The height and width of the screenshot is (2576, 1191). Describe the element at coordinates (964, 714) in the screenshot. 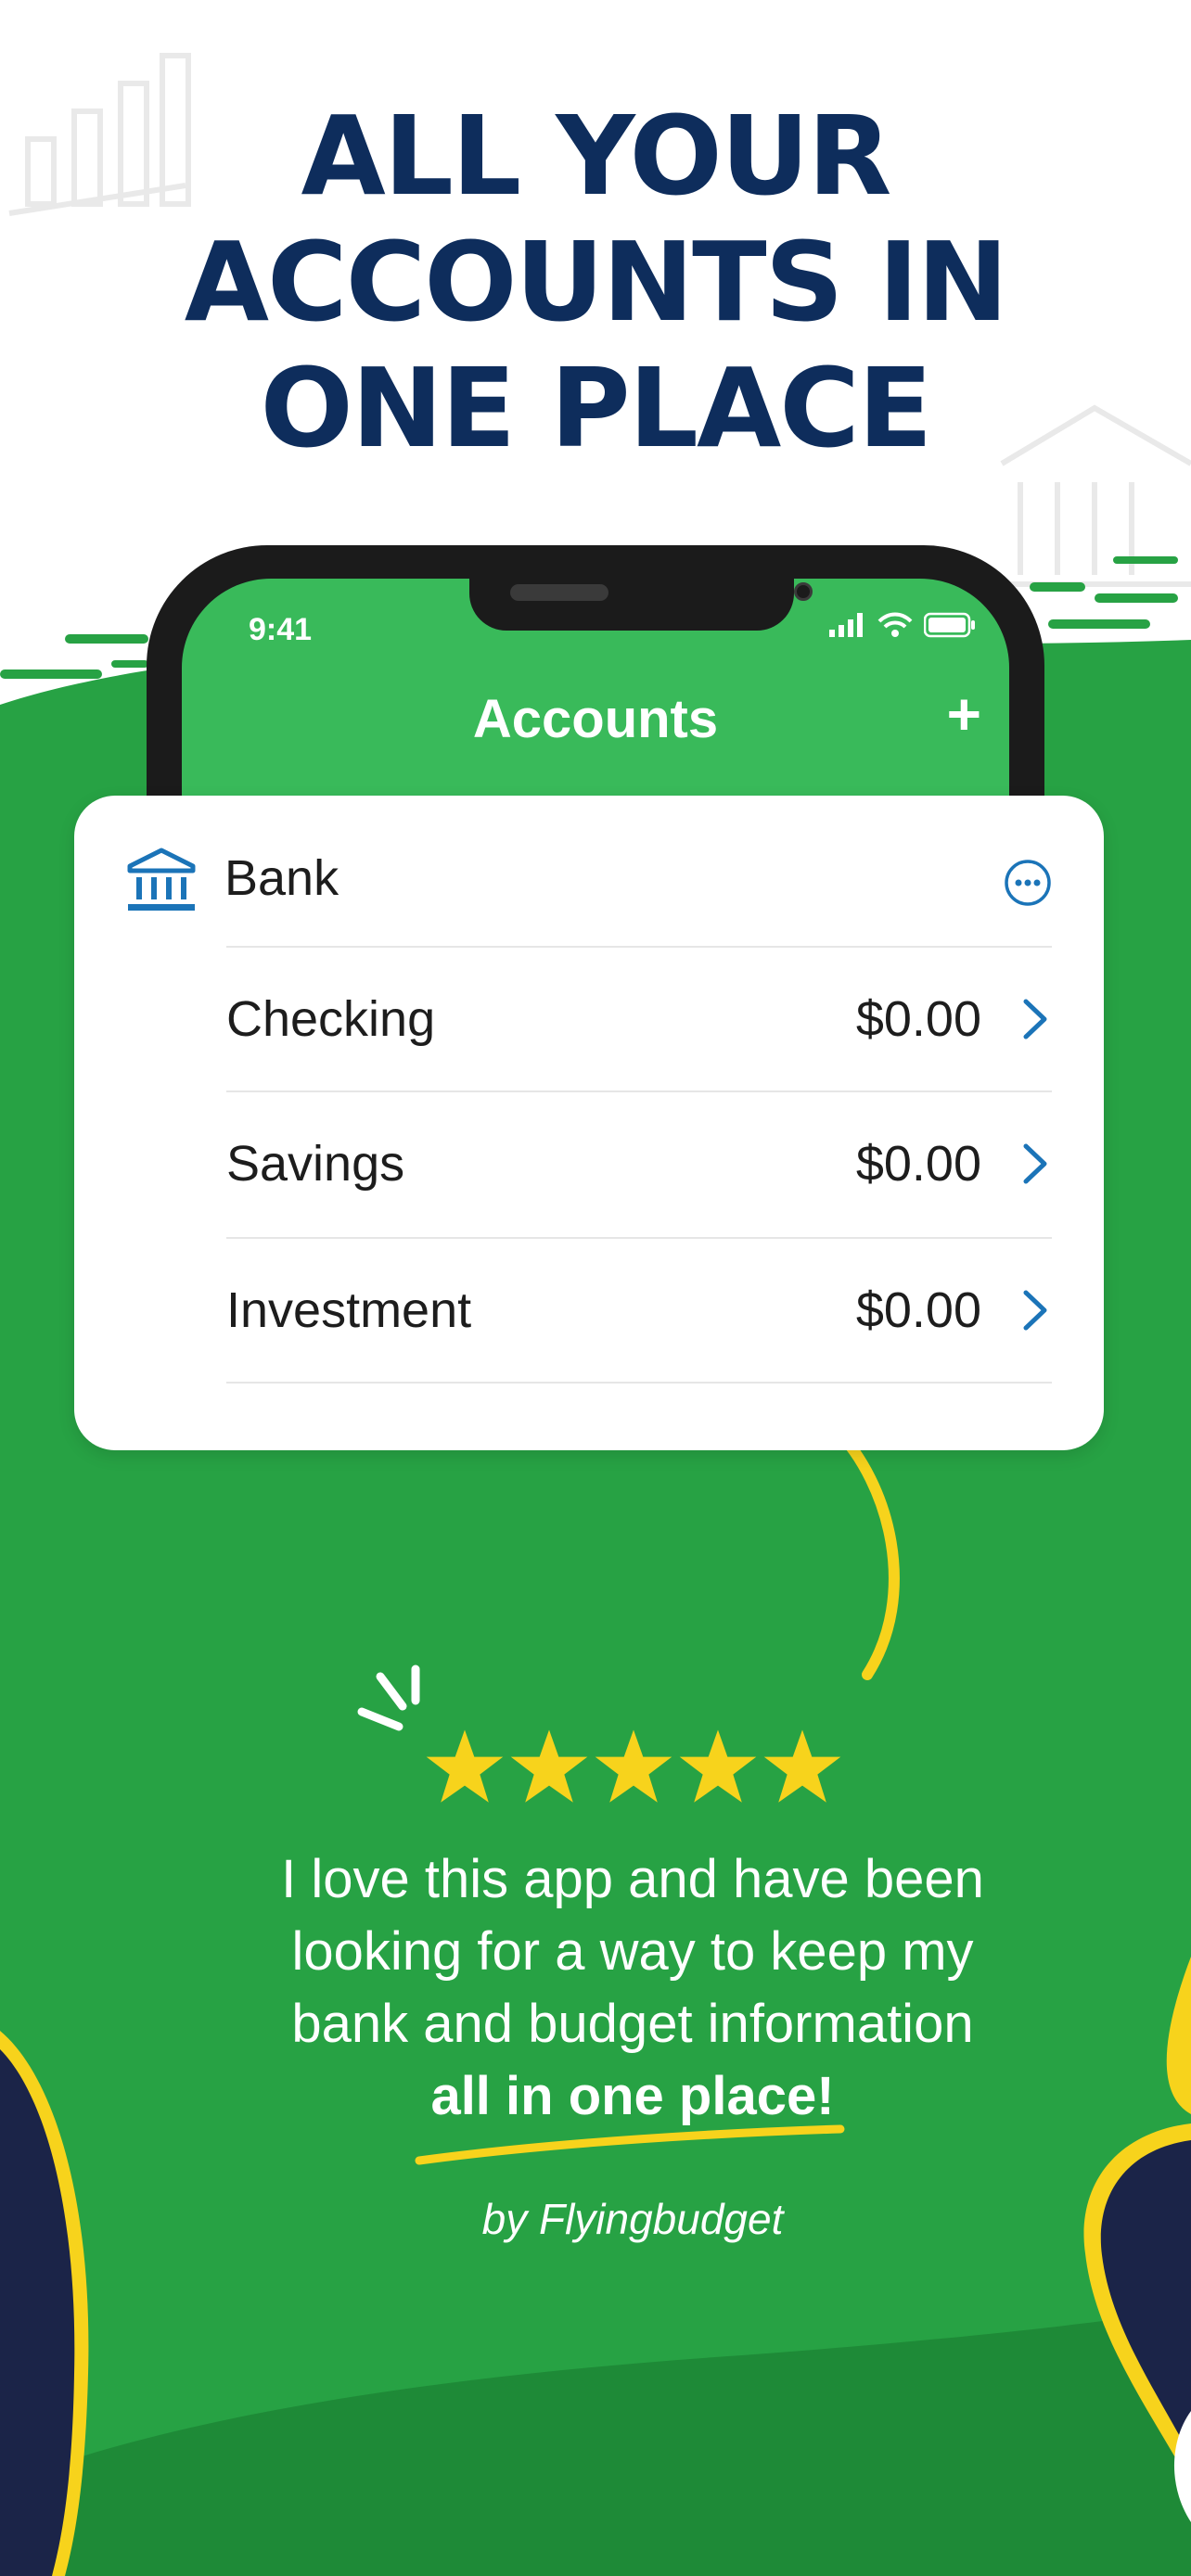

I see `add-account-button: +` at that location.